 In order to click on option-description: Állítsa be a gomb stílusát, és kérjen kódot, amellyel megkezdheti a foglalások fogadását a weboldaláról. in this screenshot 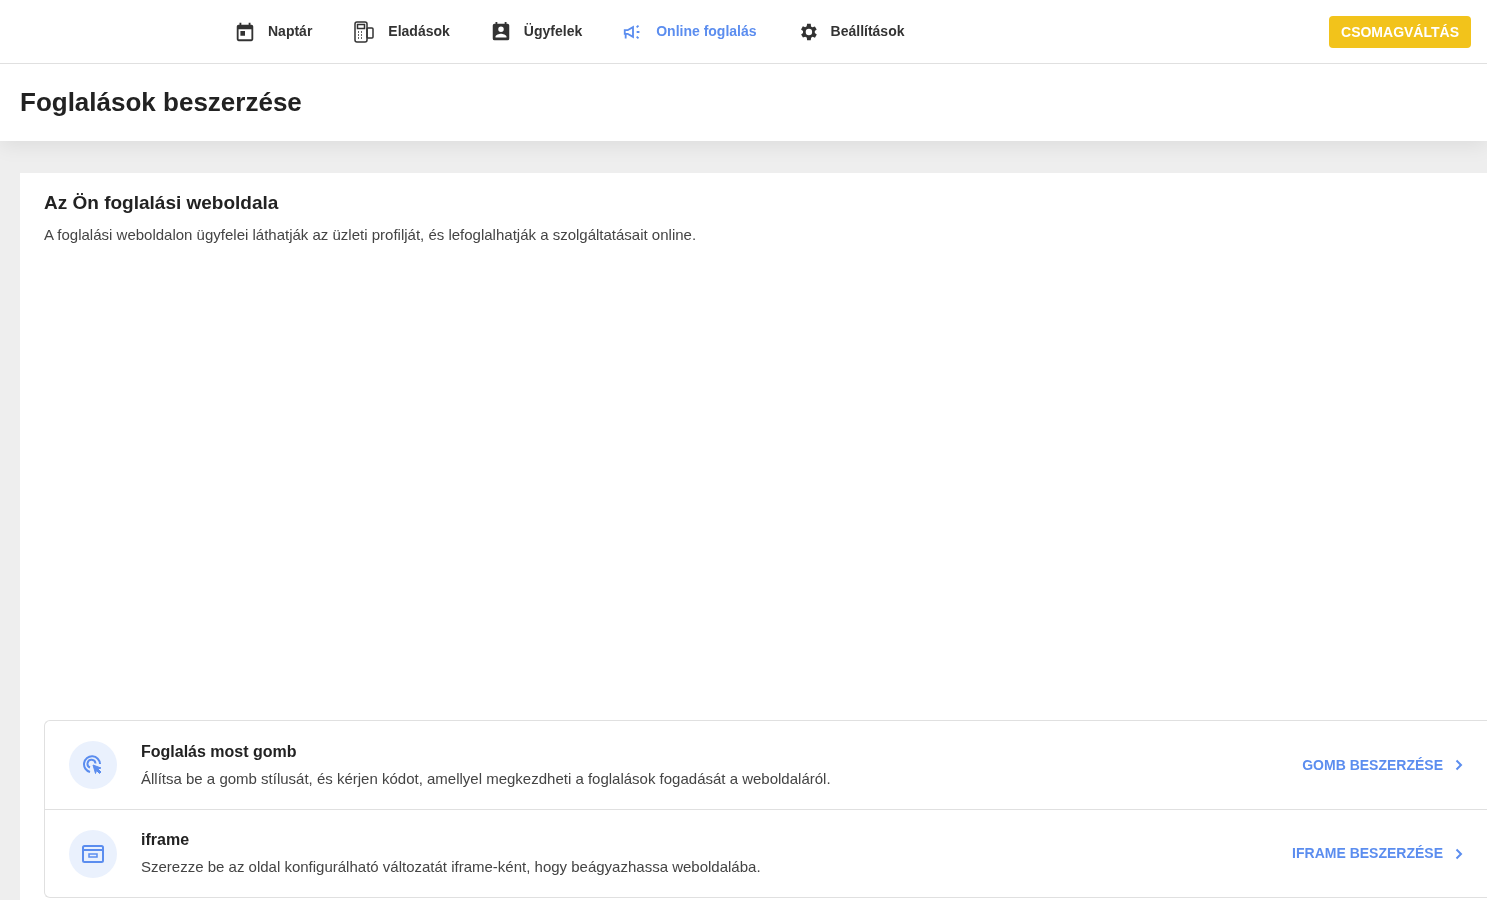, I will do `click(486, 778)`.